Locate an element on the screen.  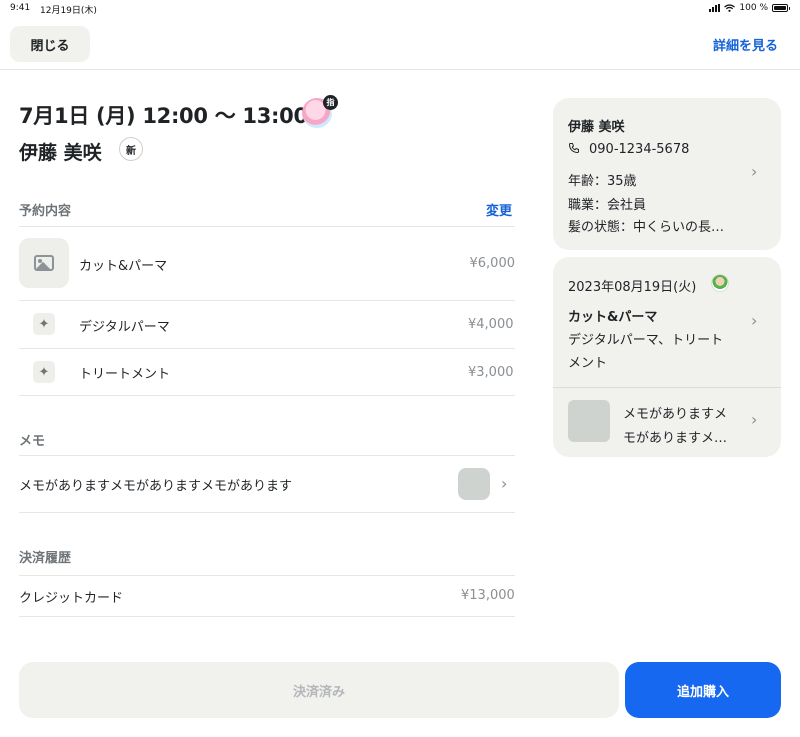
paid-button: 決済済み is located at coordinates (319, 690).